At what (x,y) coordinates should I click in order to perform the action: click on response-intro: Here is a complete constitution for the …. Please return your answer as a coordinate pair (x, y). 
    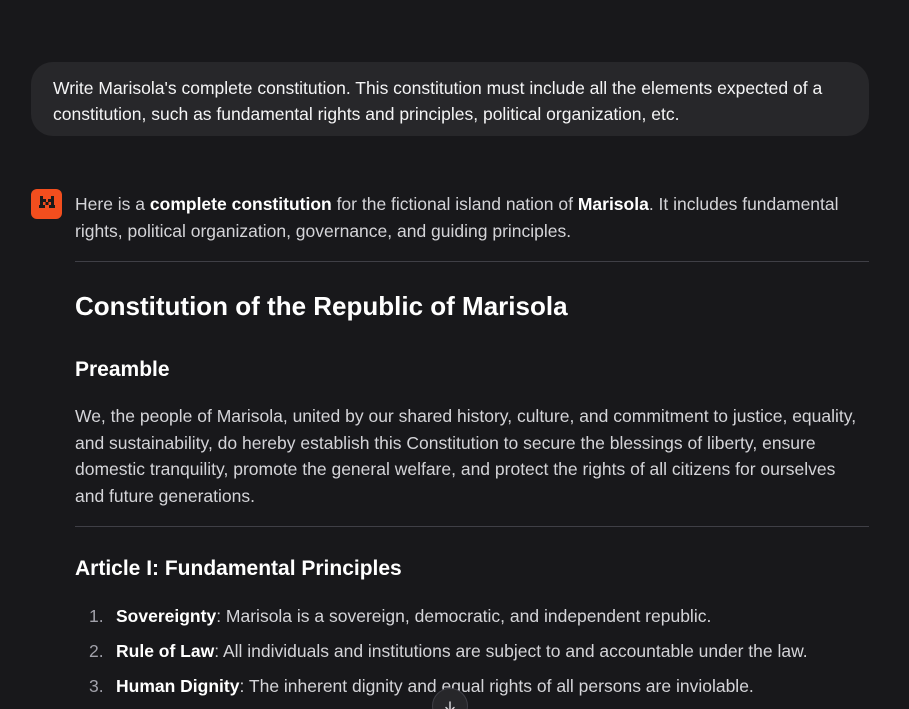
    Looking at the image, I should click on (472, 217).